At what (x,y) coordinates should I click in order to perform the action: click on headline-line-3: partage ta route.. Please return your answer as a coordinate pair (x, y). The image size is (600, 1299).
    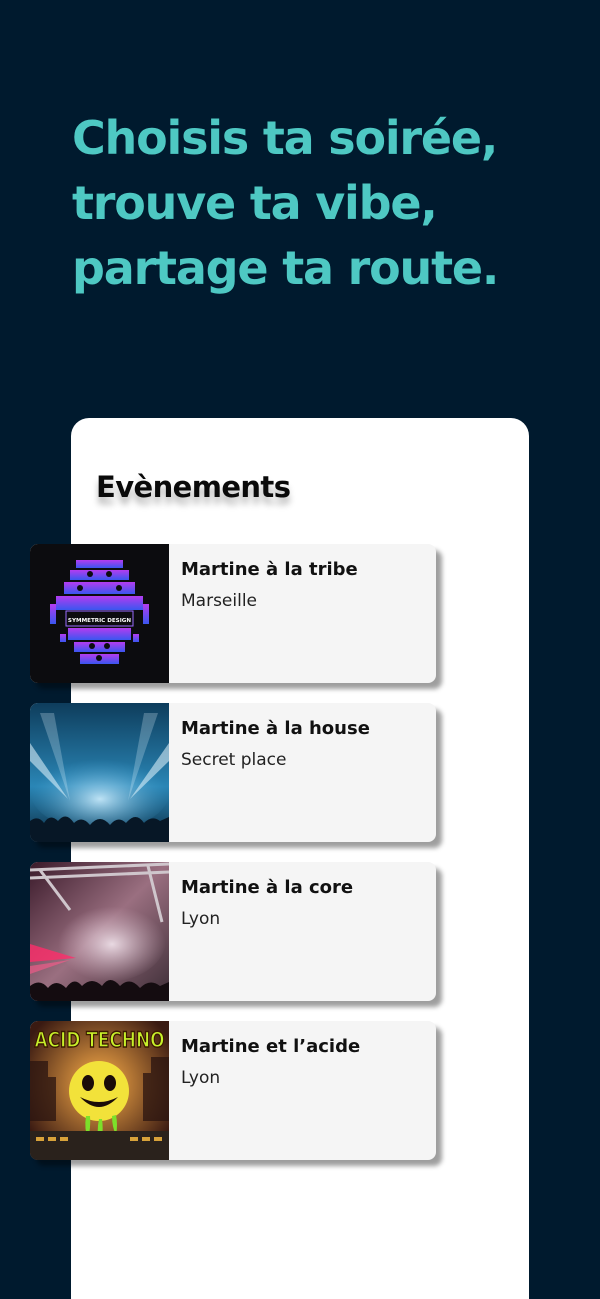
    Looking at the image, I should click on (285, 268).